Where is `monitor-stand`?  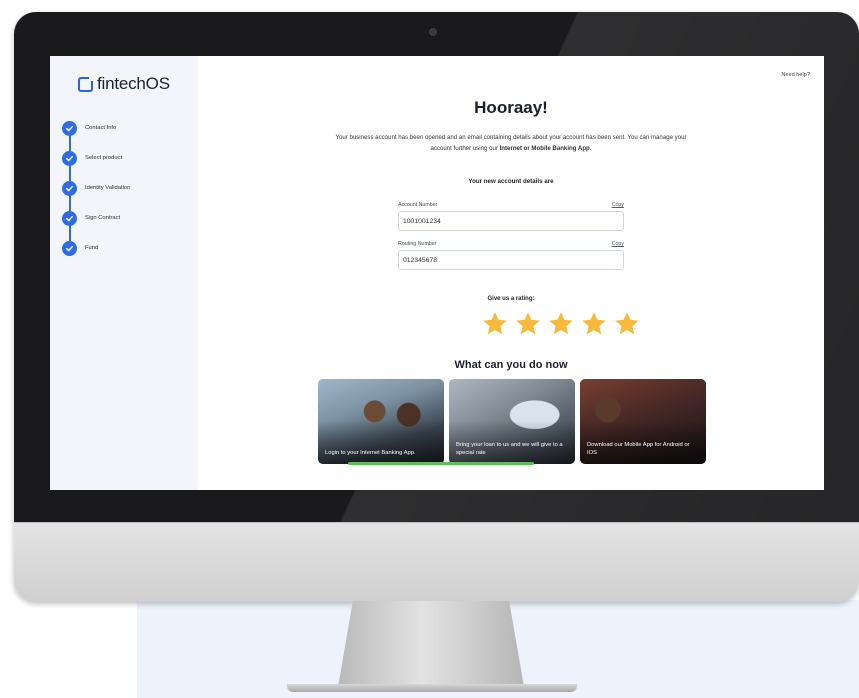
monitor-stand is located at coordinates (431, 644).